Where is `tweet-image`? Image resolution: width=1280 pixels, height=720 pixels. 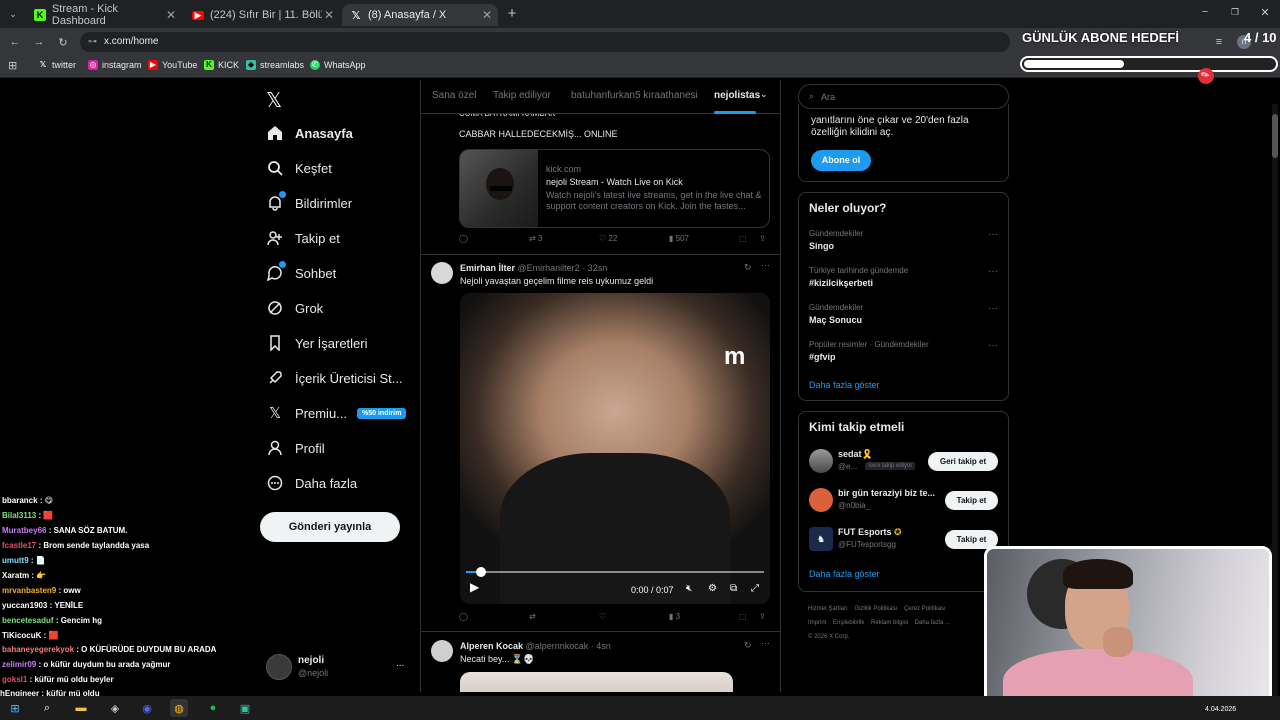
tweet-image is located at coordinates (596, 682).